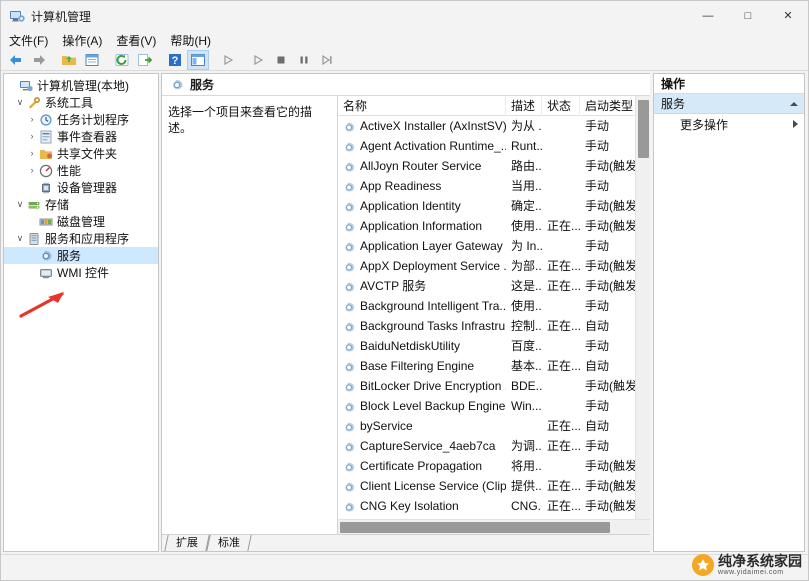 This screenshot has height=581, width=809. What do you see at coordinates (327, 60) in the screenshot?
I see `restart-service-icon` at bounding box center [327, 60].